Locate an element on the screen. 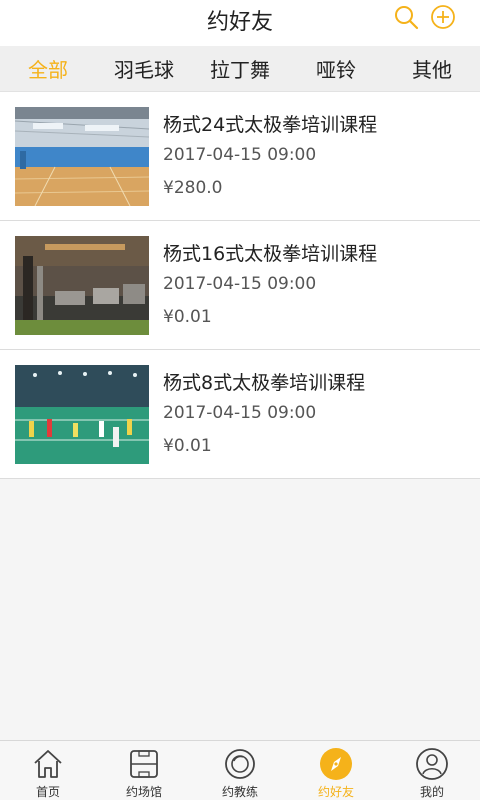 The width and height of the screenshot is (480, 800). plus-circle-icon is located at coordinates (443, 17).